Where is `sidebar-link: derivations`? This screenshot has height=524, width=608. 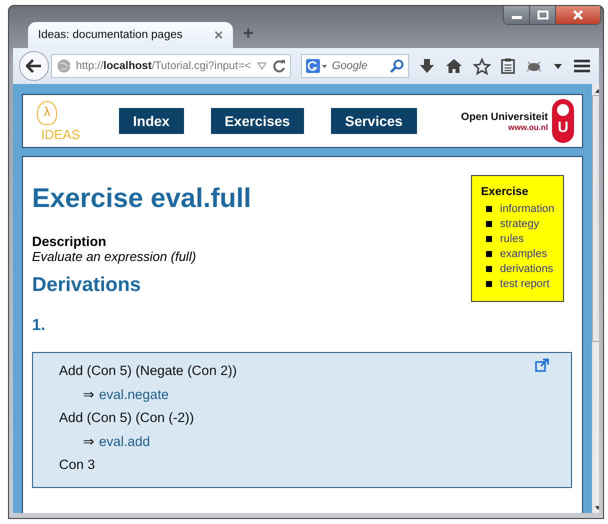 sidebar-link: derivations is located at coordinates (527, 268).